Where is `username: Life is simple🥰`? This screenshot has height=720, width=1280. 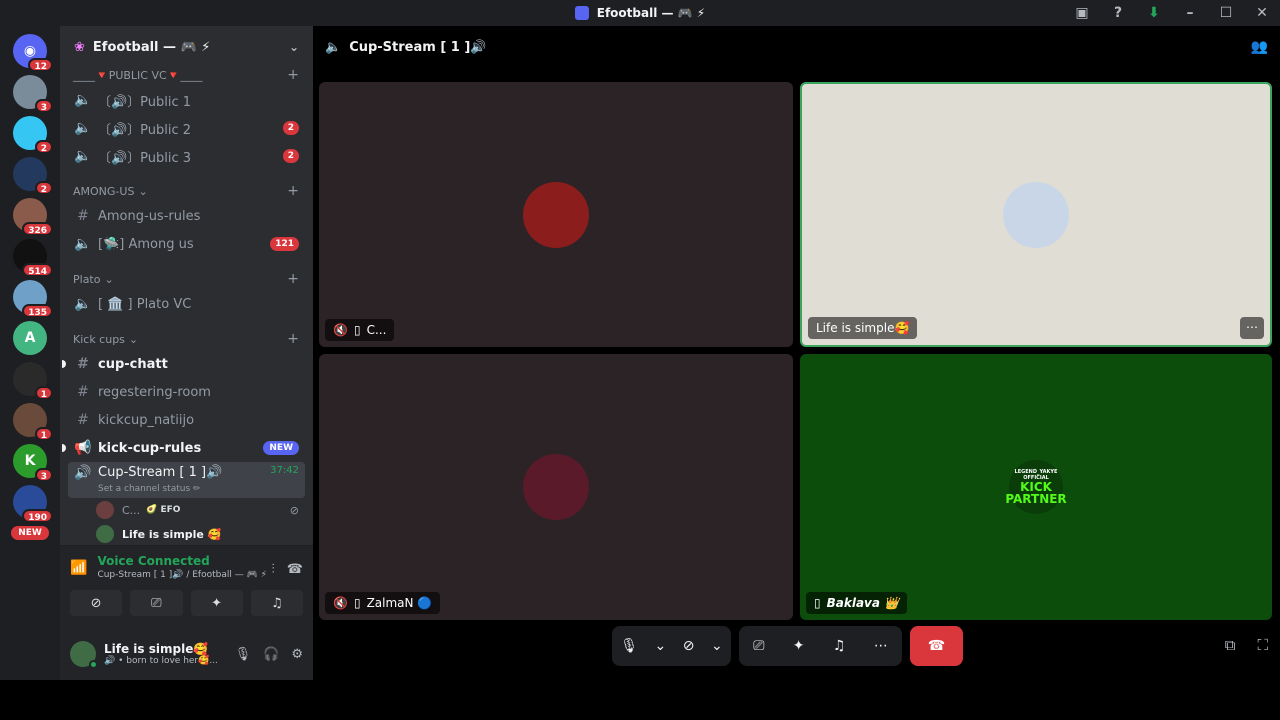
username: Life is simple🥰 is located at coordinates (161, 649).